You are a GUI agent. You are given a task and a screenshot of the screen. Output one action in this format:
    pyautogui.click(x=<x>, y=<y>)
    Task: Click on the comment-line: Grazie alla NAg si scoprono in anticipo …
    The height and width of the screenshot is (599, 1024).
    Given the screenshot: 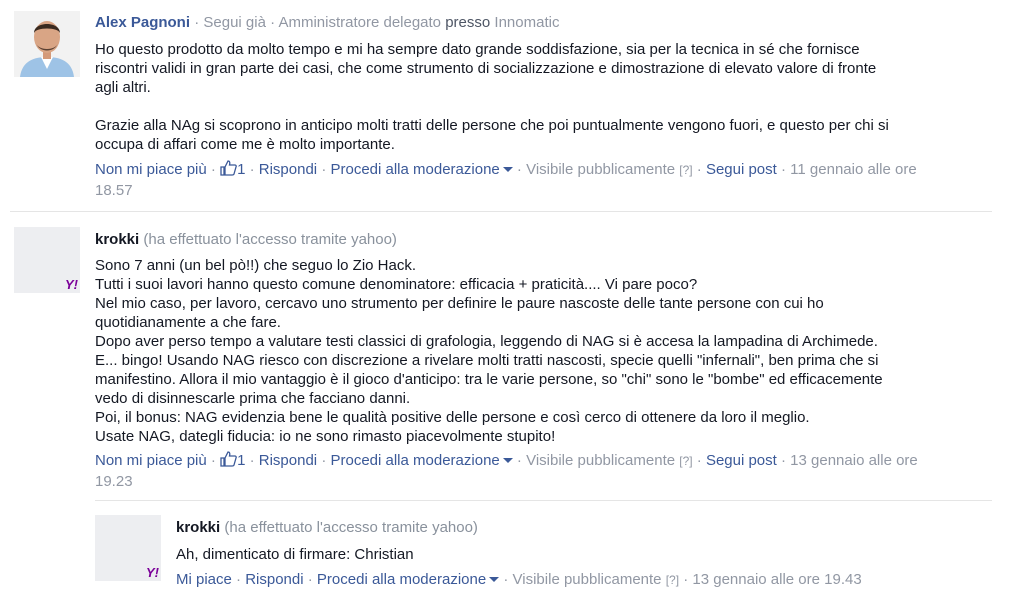 What is the action you would take?
    pyautogui.click(x=492, y=125)
    